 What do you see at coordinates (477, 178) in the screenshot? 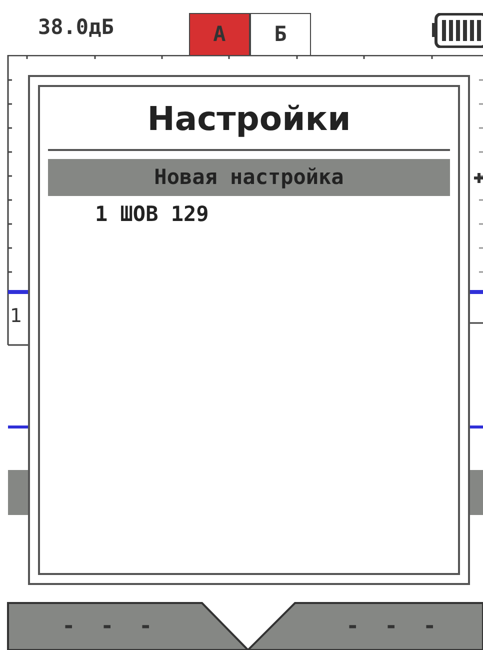
I see `cursor-cross-icon` at bounding box center [477, 178].